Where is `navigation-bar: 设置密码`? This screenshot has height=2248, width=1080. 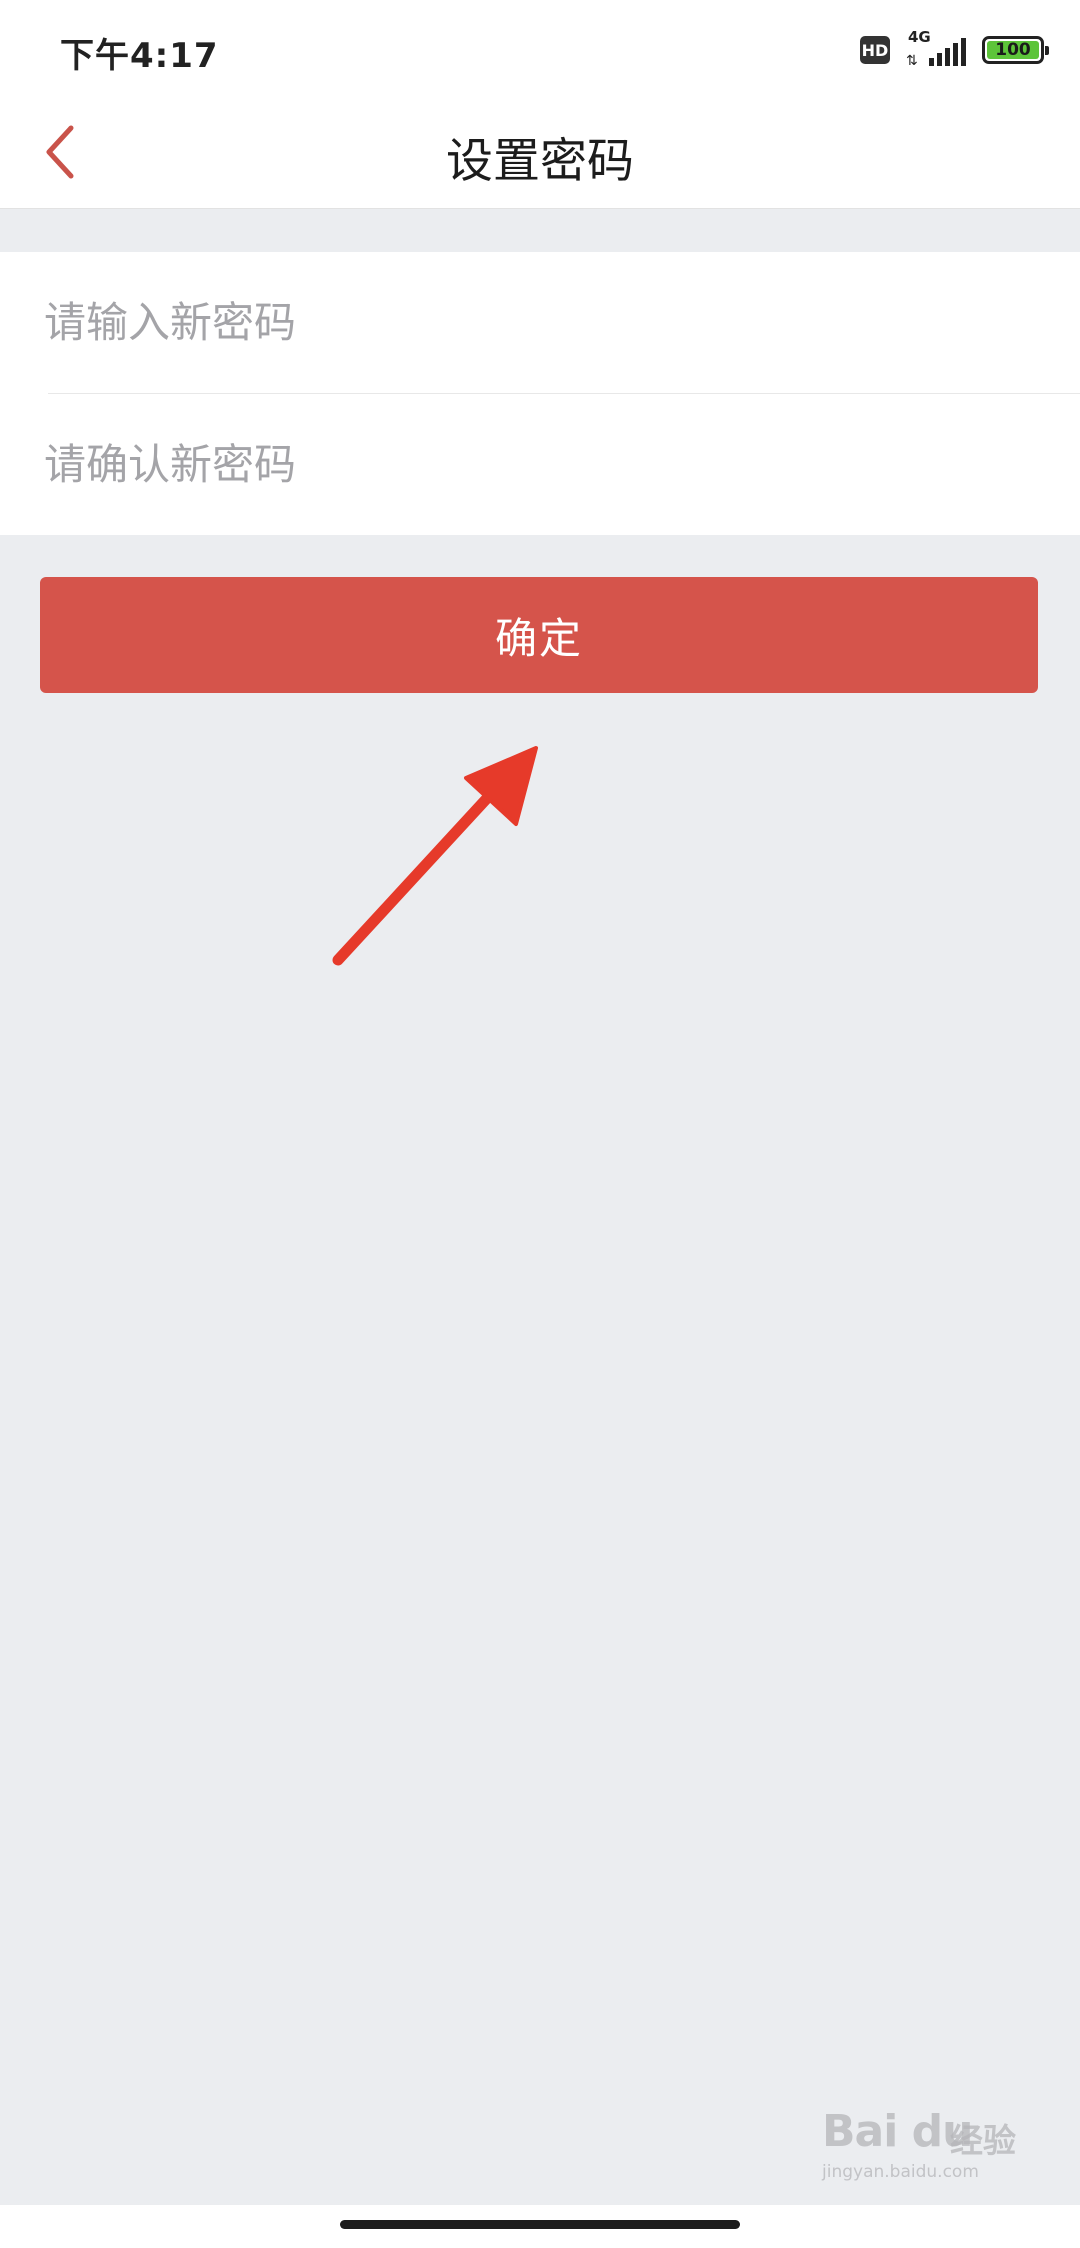
navigation-bar: 设置密码 is located at coordinates (540, 152).